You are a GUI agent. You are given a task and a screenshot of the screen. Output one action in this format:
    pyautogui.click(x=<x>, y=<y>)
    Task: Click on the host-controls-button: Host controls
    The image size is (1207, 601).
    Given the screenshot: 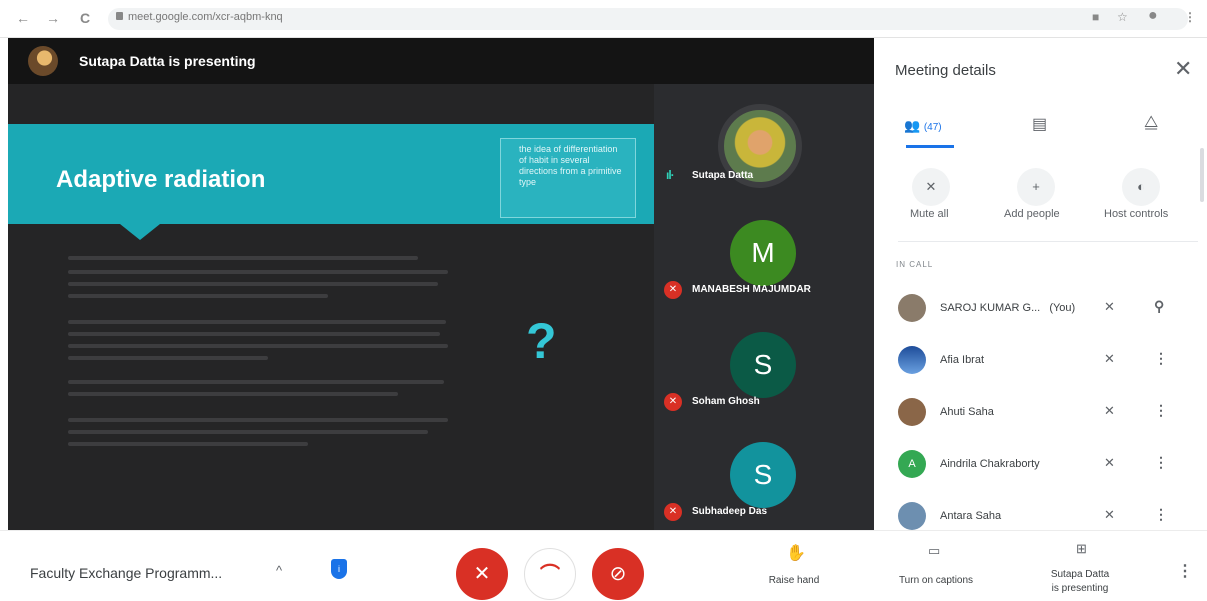 What is the action you would take?
    pyautogui.click(x=1136, y=214)
    